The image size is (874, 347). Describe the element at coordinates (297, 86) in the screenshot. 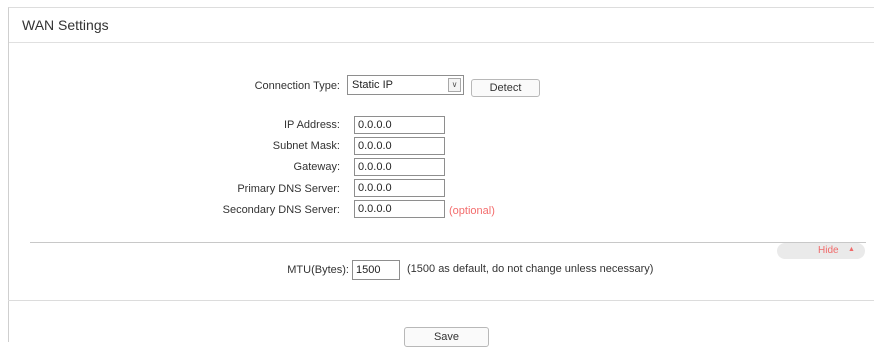

I see `connection-type-label: Connection Type:` at that location.